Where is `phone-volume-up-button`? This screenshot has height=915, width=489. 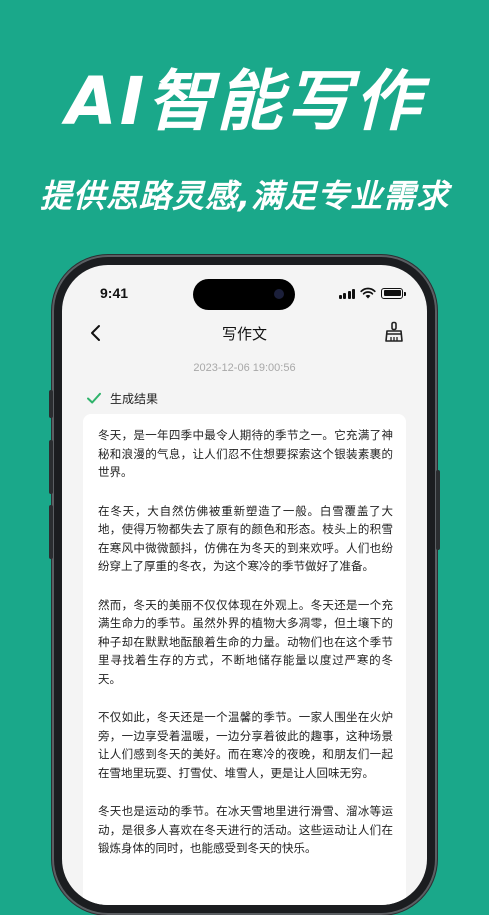
phone-volume-up-button is located at coordinates (51, 467).